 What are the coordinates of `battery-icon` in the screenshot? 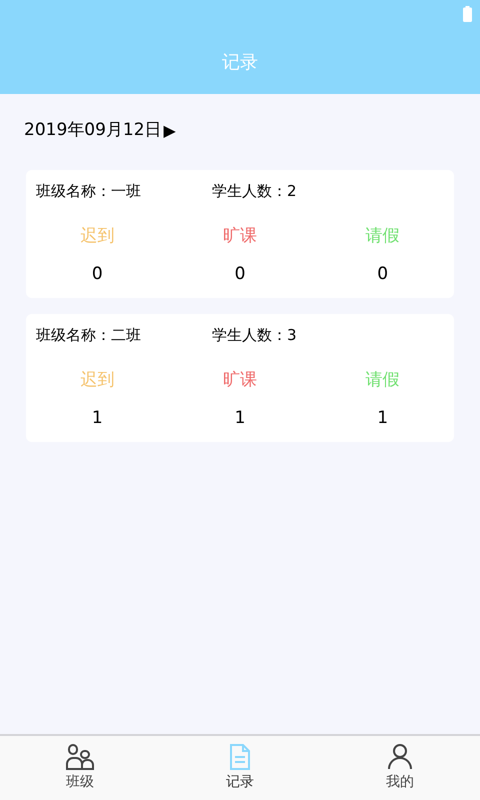 It's located at (467, 14).